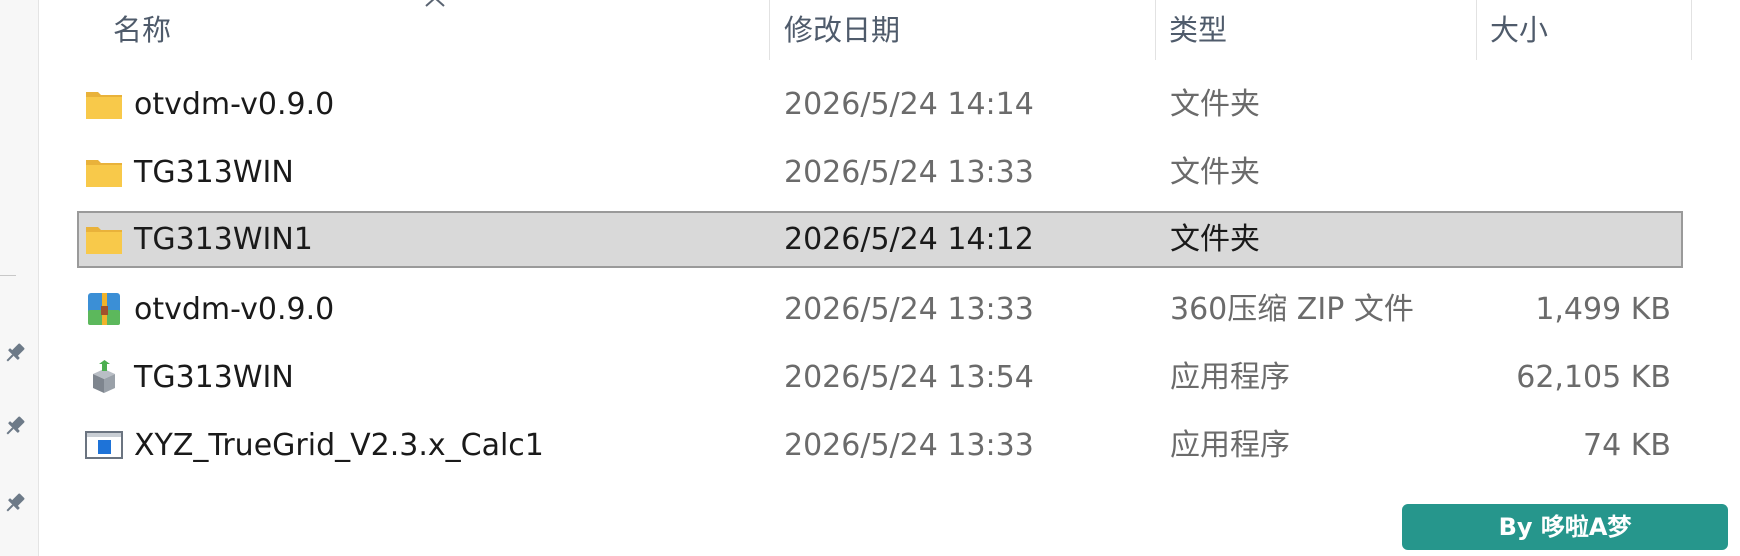 This screenshot has width=1740, height=556. Describe the element at coordinates (1198, 30) in the screenshot. I see `column-header-type: 类型` at that location.